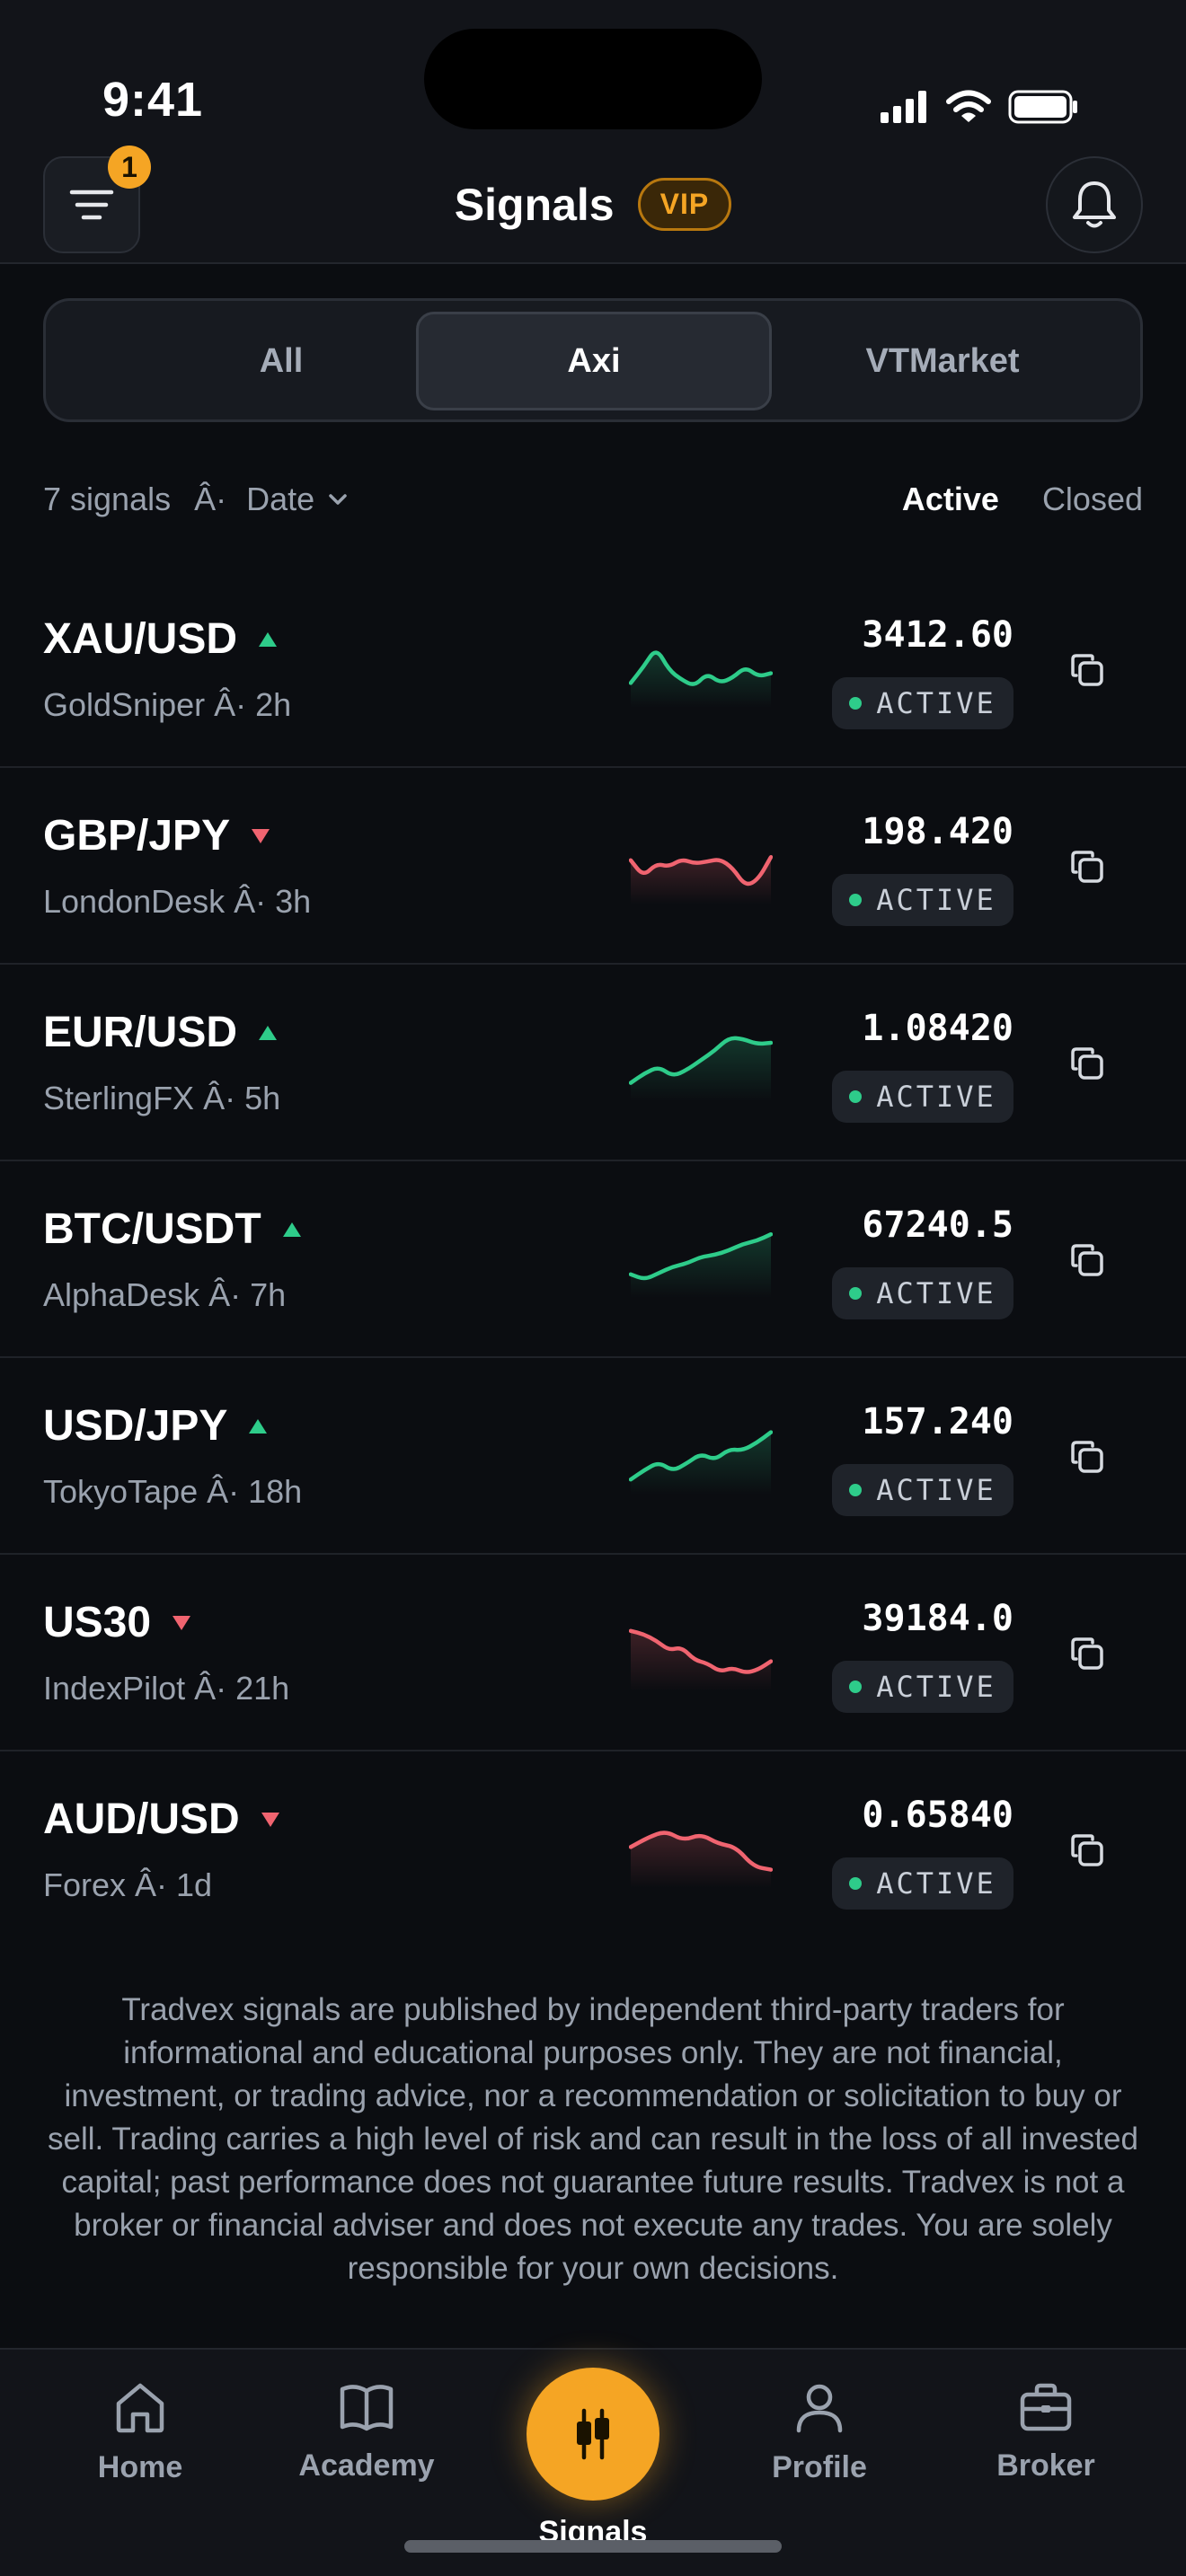 The height and width of the screenshot is (2576, 1186). I want to click on nav-home-label: Home, so click(140, 2467).